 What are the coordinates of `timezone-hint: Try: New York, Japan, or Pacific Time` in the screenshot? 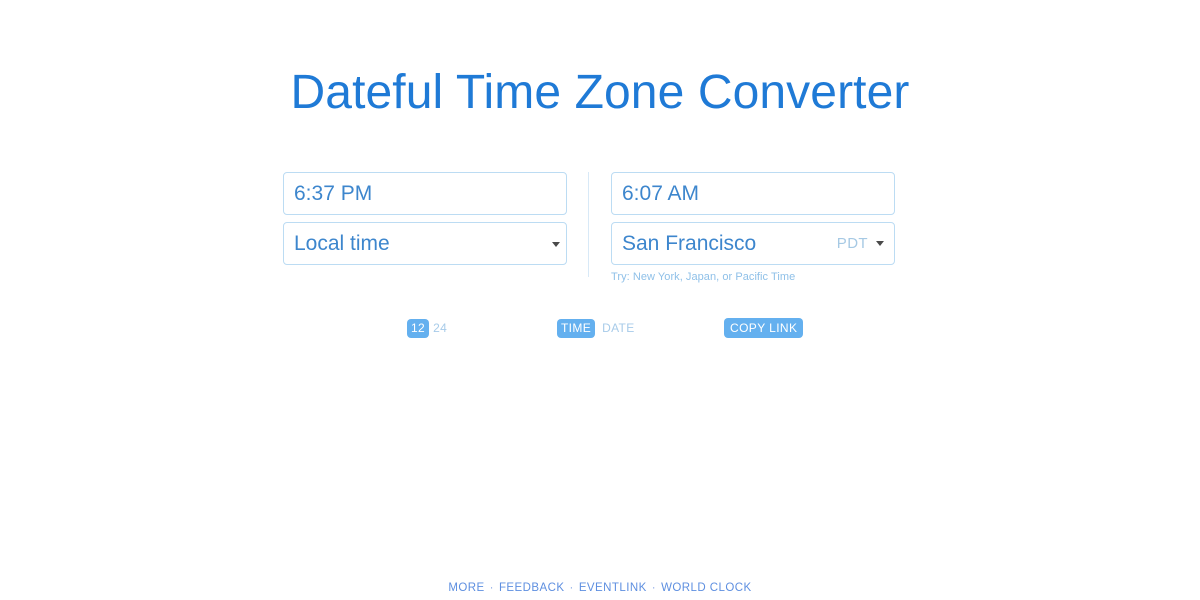 It's located at (703, 277).